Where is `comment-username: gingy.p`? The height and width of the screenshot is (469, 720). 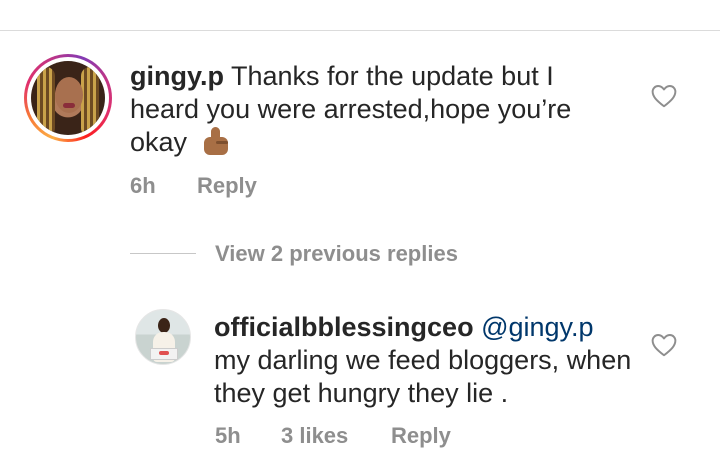
comment-username: gingy.p is located at coordinates (177, 76).